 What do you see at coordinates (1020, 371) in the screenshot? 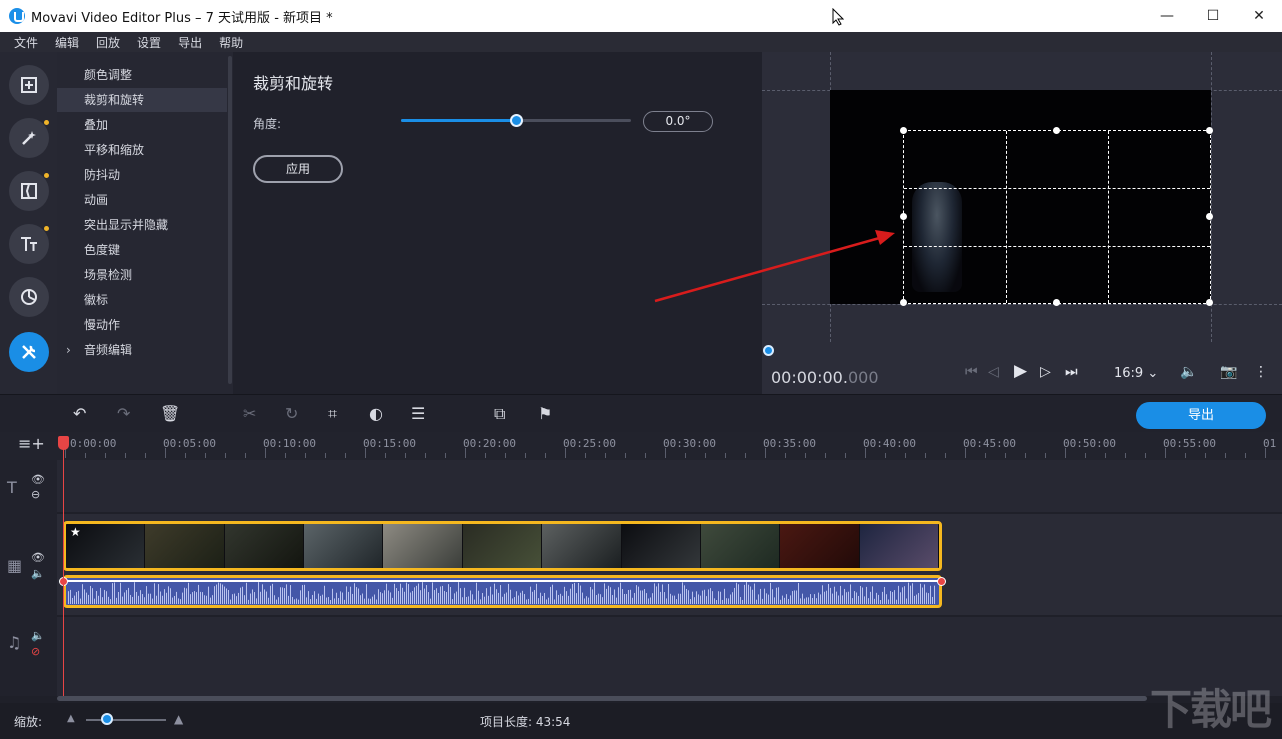
I see `play-icon: ▶` at bounding box center [1020, 371].